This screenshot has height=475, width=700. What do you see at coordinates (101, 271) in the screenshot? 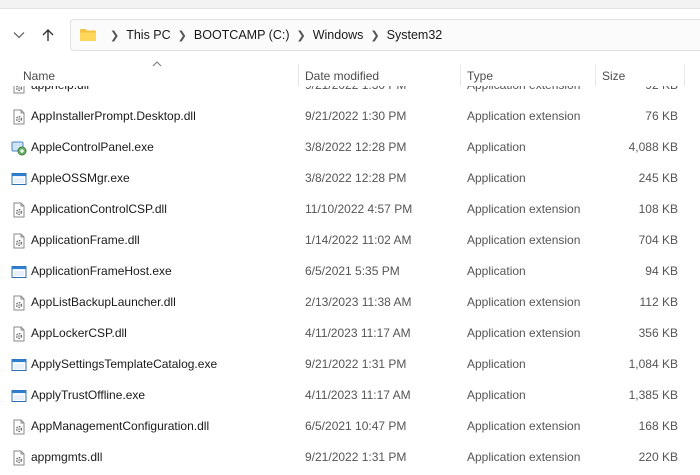
I see `file-name: ApplicationFrameHost.exe` at bounding box center [101, 271].